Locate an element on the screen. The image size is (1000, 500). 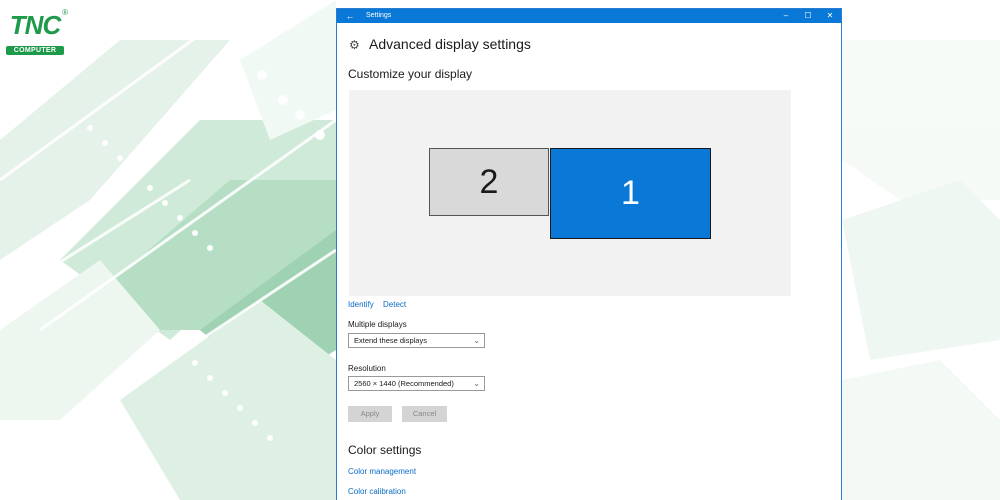
cancel-button: Cancel is located at coordinates (424, 414).